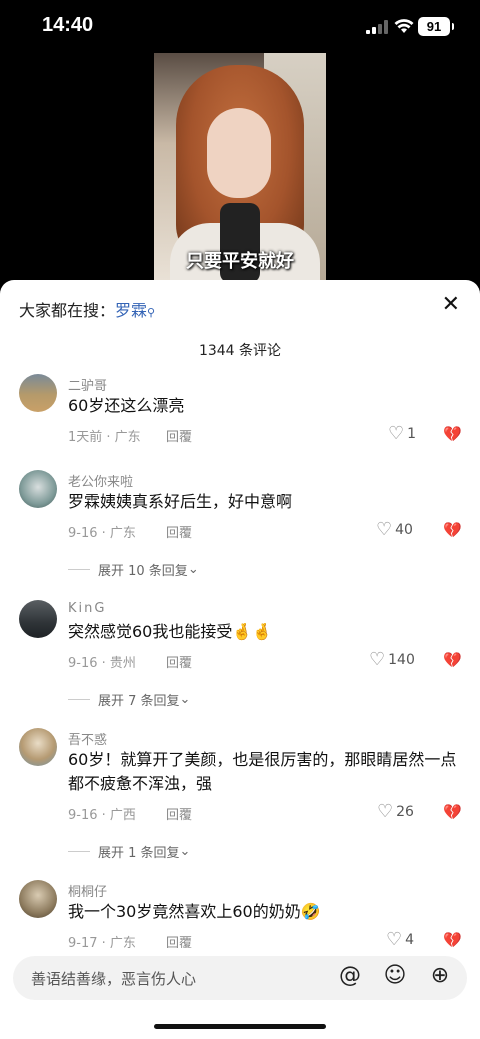 Image resolution: width=480 pixels, height=1039 pixels. Describe the element at coordinates (180, 501) in the screenshot. I see `comment-text: 罗霖姨姨真系好后生，好中意啊` at that location.